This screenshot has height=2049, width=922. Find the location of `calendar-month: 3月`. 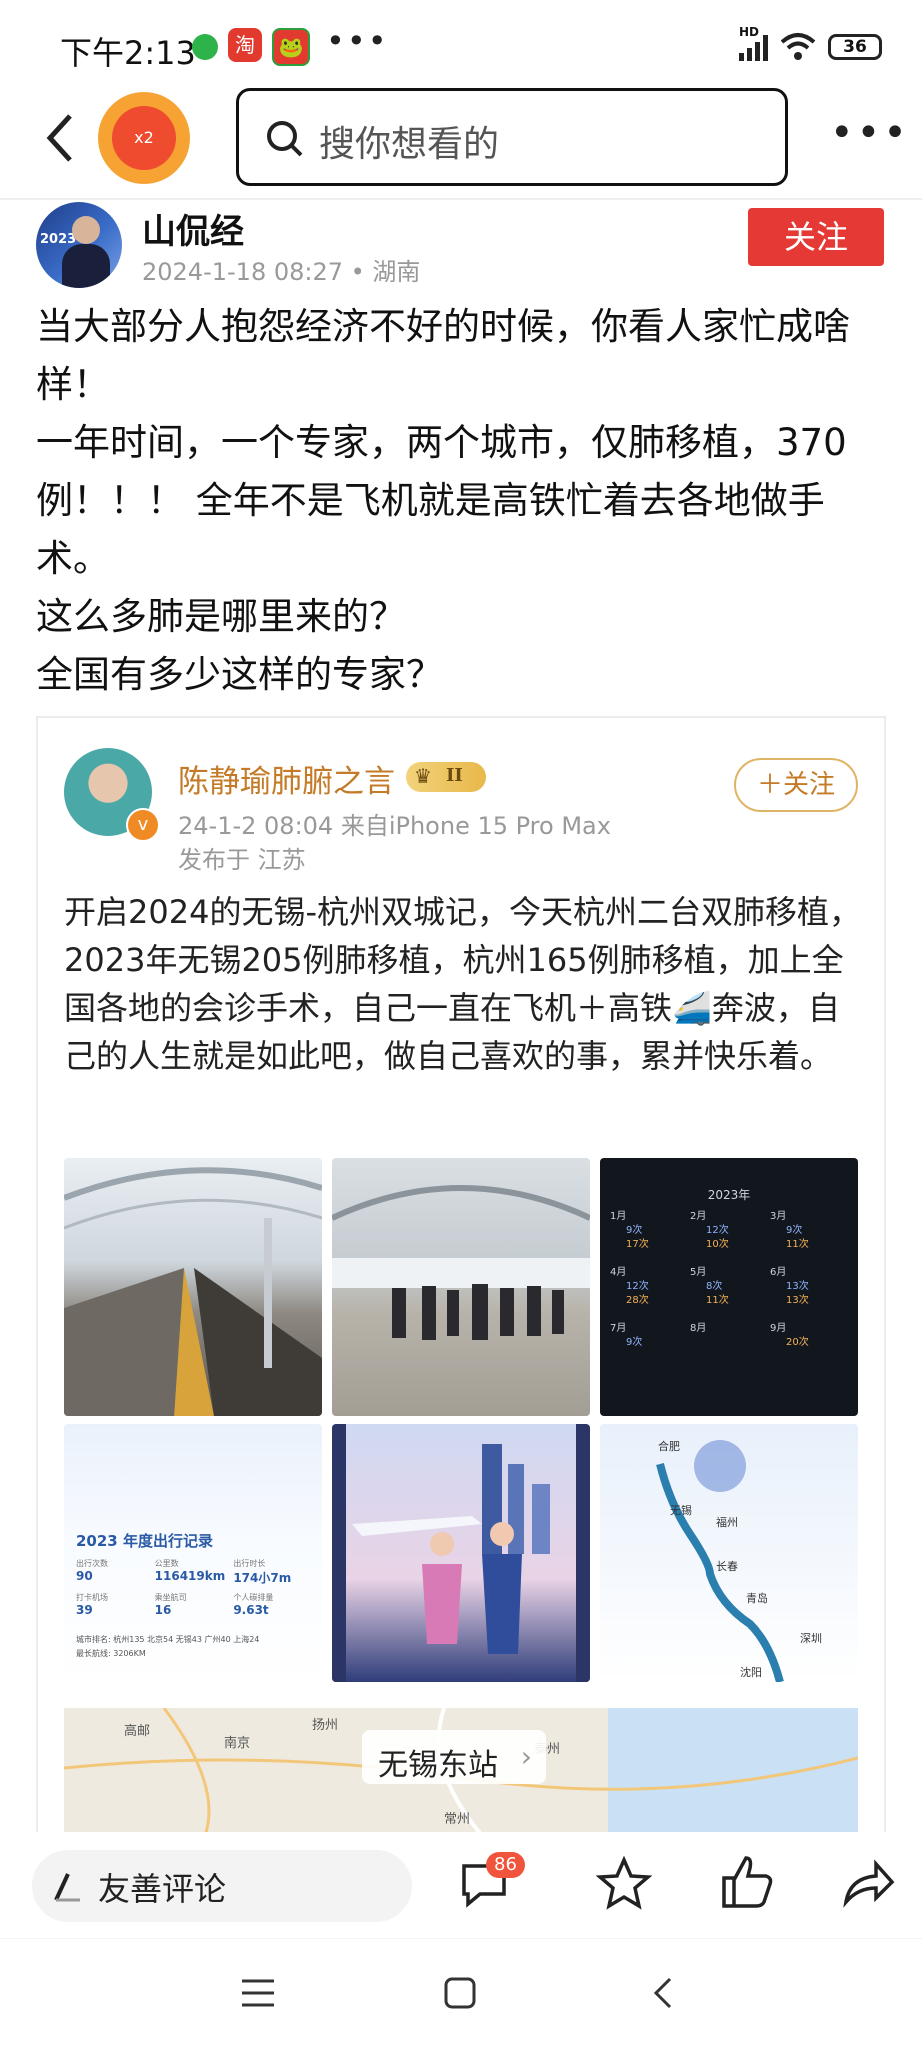

calendar-month: 3月 is located at coordinates (778, 1216).